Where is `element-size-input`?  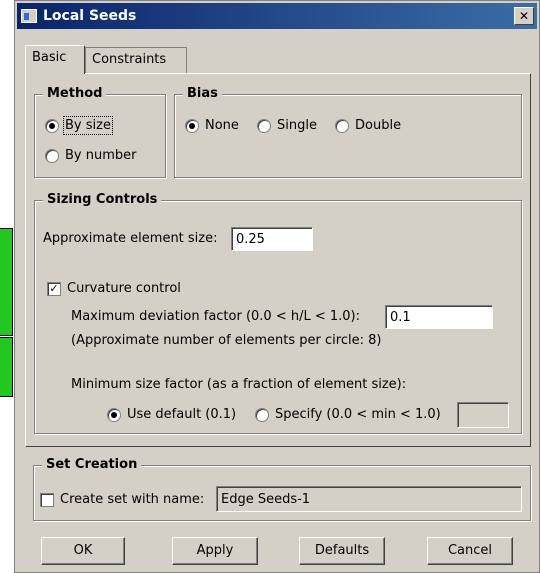 element-size-input is located at coordinates (272, 239).